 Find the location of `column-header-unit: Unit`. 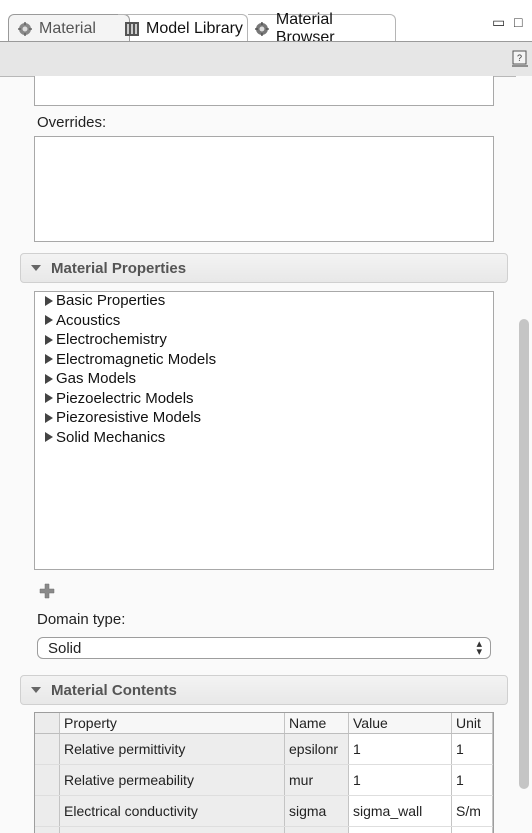

column-header-unit: Unit is located at coordinates (472, 723).